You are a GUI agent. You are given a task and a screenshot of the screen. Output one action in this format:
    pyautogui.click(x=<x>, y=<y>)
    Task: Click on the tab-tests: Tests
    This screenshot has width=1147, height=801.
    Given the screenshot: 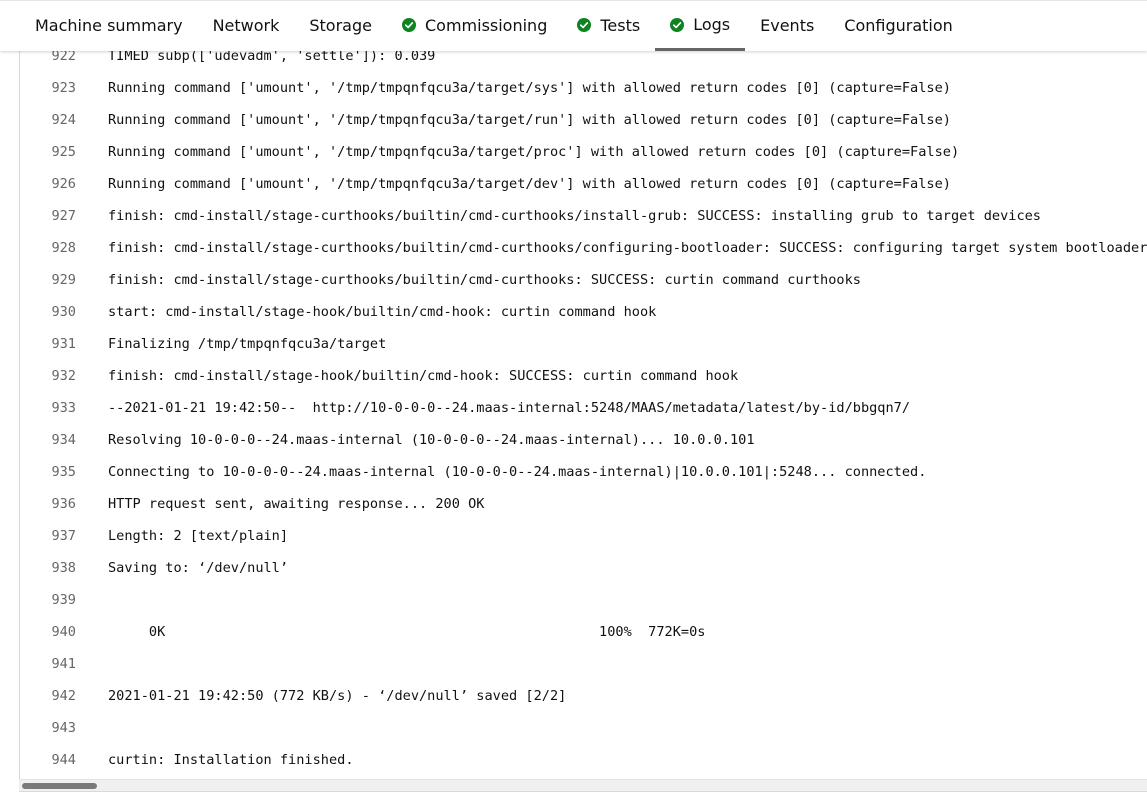 What is the action you would take?
    pyautogui.click(x=608, y=26)
    